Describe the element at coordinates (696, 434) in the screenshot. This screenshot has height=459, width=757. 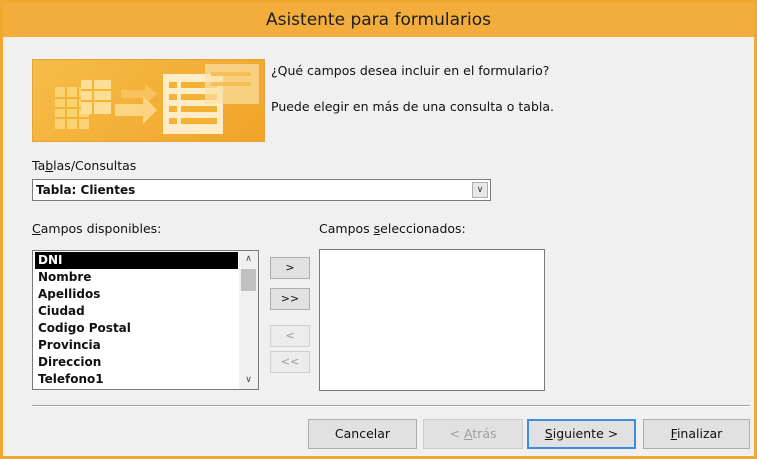
I see `finish-button: Finalizar` at that location.